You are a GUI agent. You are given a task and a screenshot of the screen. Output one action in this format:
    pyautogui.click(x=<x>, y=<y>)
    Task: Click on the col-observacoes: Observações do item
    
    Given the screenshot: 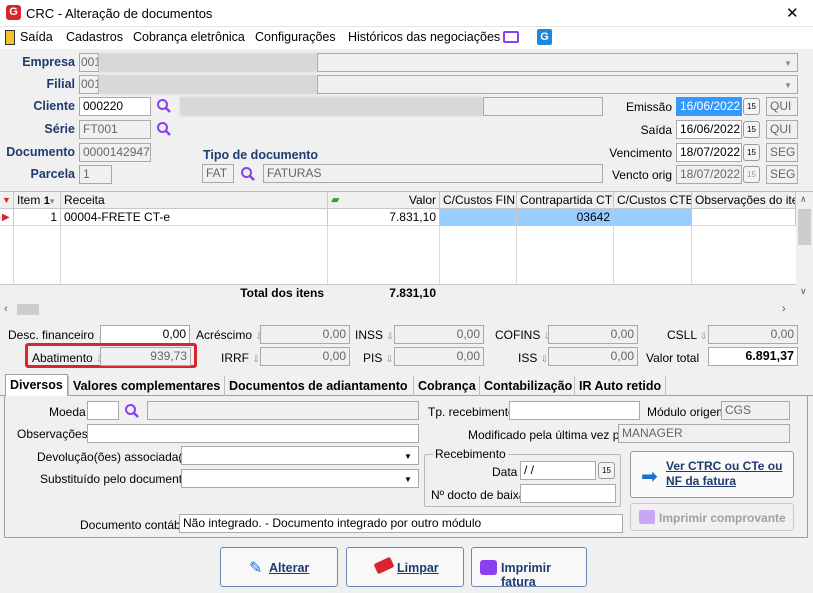 What is the action you would take?
    pyautogui.click(x=744, y=200)
    